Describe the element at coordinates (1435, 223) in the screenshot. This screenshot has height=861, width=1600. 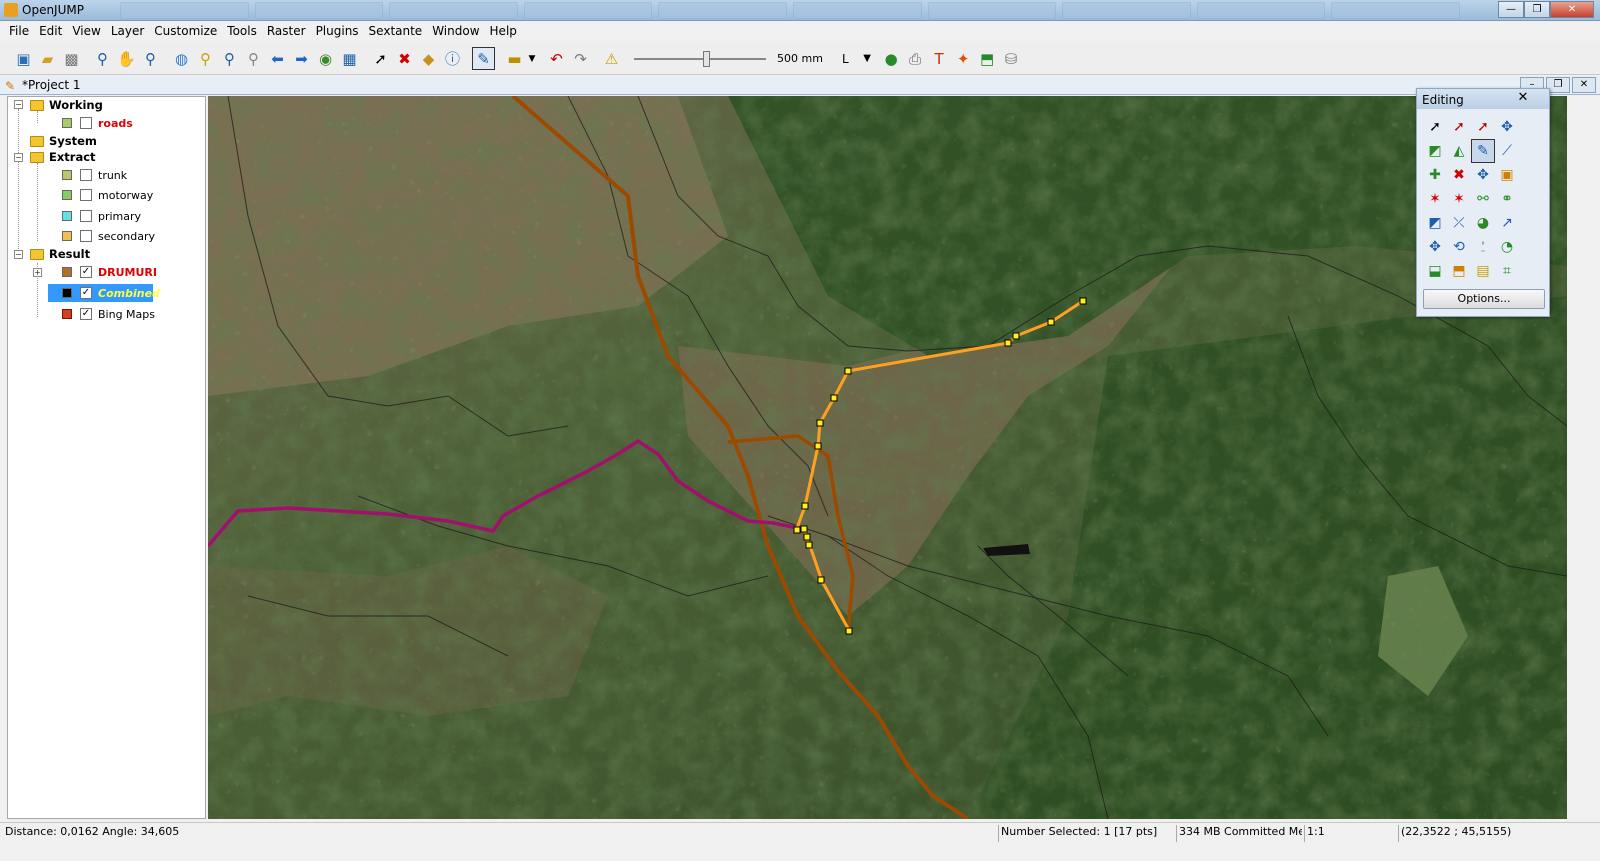
I see `reshape-icon: ◩` at that location.